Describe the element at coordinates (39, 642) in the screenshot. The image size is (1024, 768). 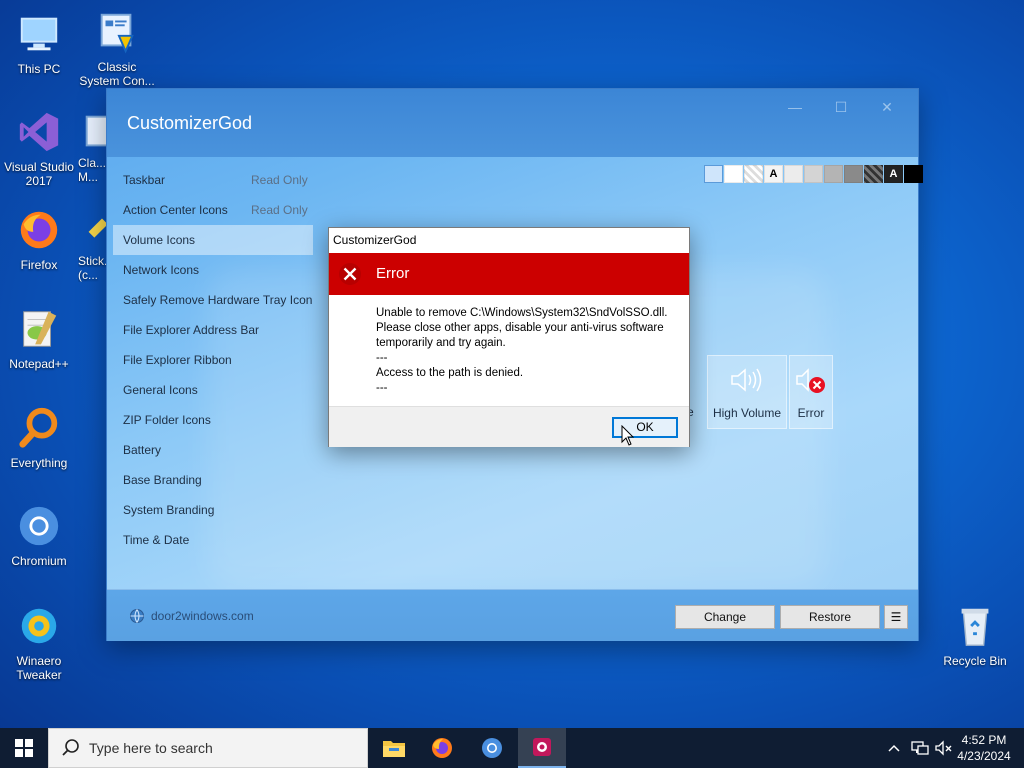
I see `desktop-icon-winaero-tweaker: Winaero Tweaker` at that location.